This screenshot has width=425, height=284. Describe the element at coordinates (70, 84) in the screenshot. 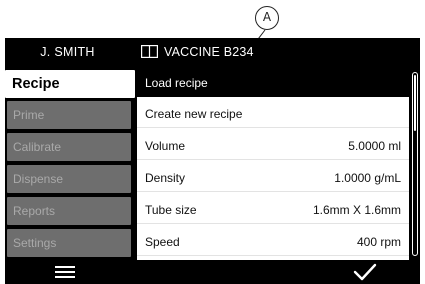

I see `tab-recipe: Recipe` at that location.